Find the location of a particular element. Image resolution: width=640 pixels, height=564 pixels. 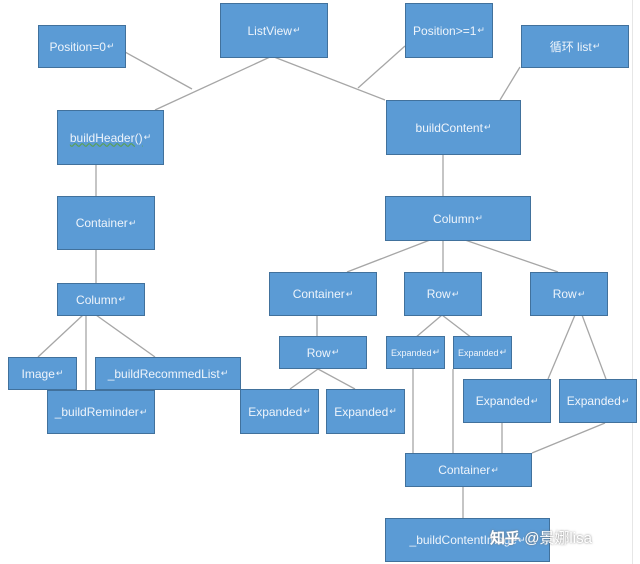

node-label: buildContent is located at coordinates (449, 127).